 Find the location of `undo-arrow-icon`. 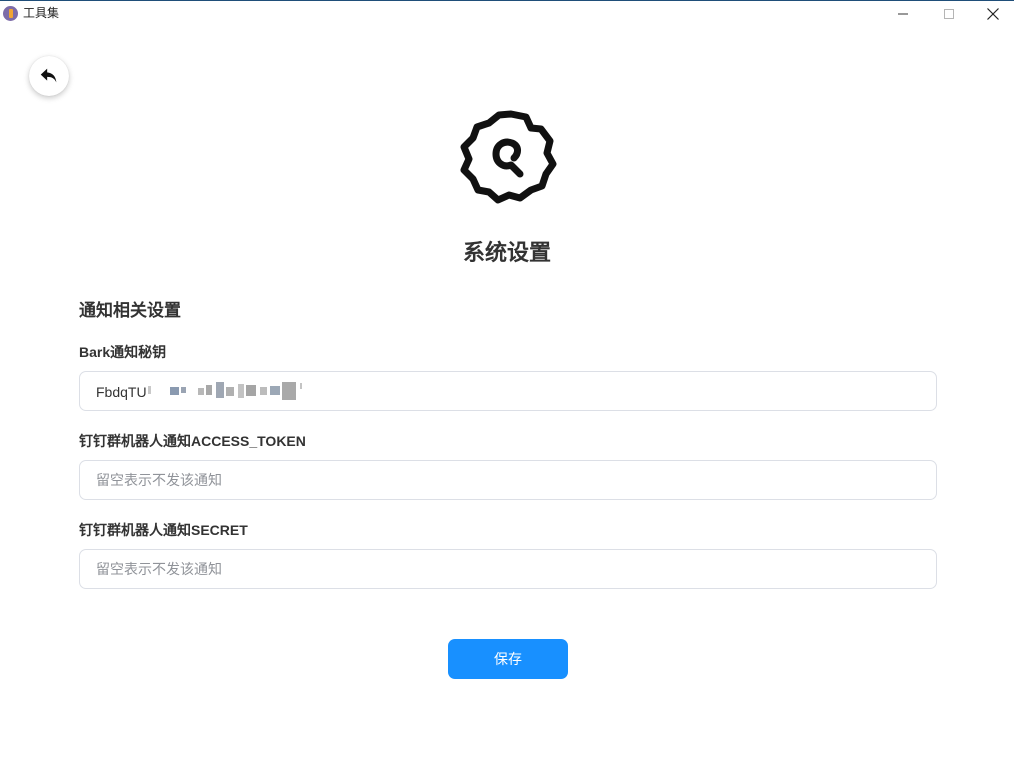

undo-arrow-icon is located at coordinates (48, 75).